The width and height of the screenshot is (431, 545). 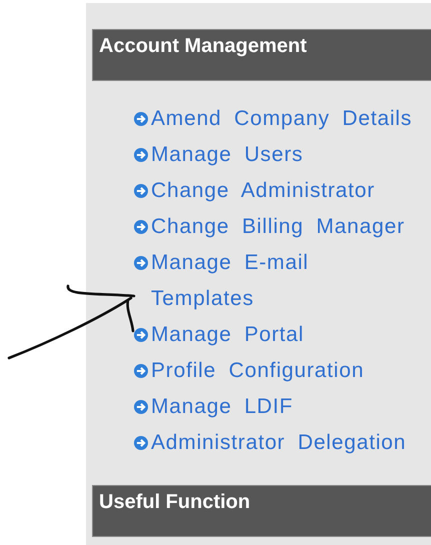 I want to click on menu-link: Change Administrator, so click(x=263, y=191).